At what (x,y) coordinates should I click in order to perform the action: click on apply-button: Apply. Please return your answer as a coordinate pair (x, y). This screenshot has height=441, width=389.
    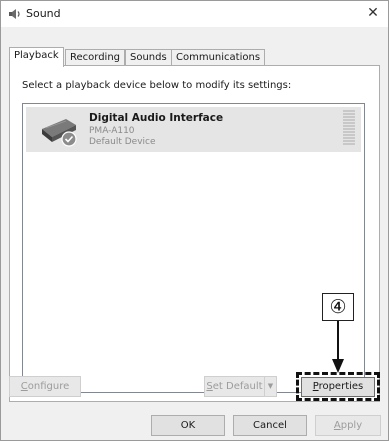
    Looking at the image, I should click on (348, 425).